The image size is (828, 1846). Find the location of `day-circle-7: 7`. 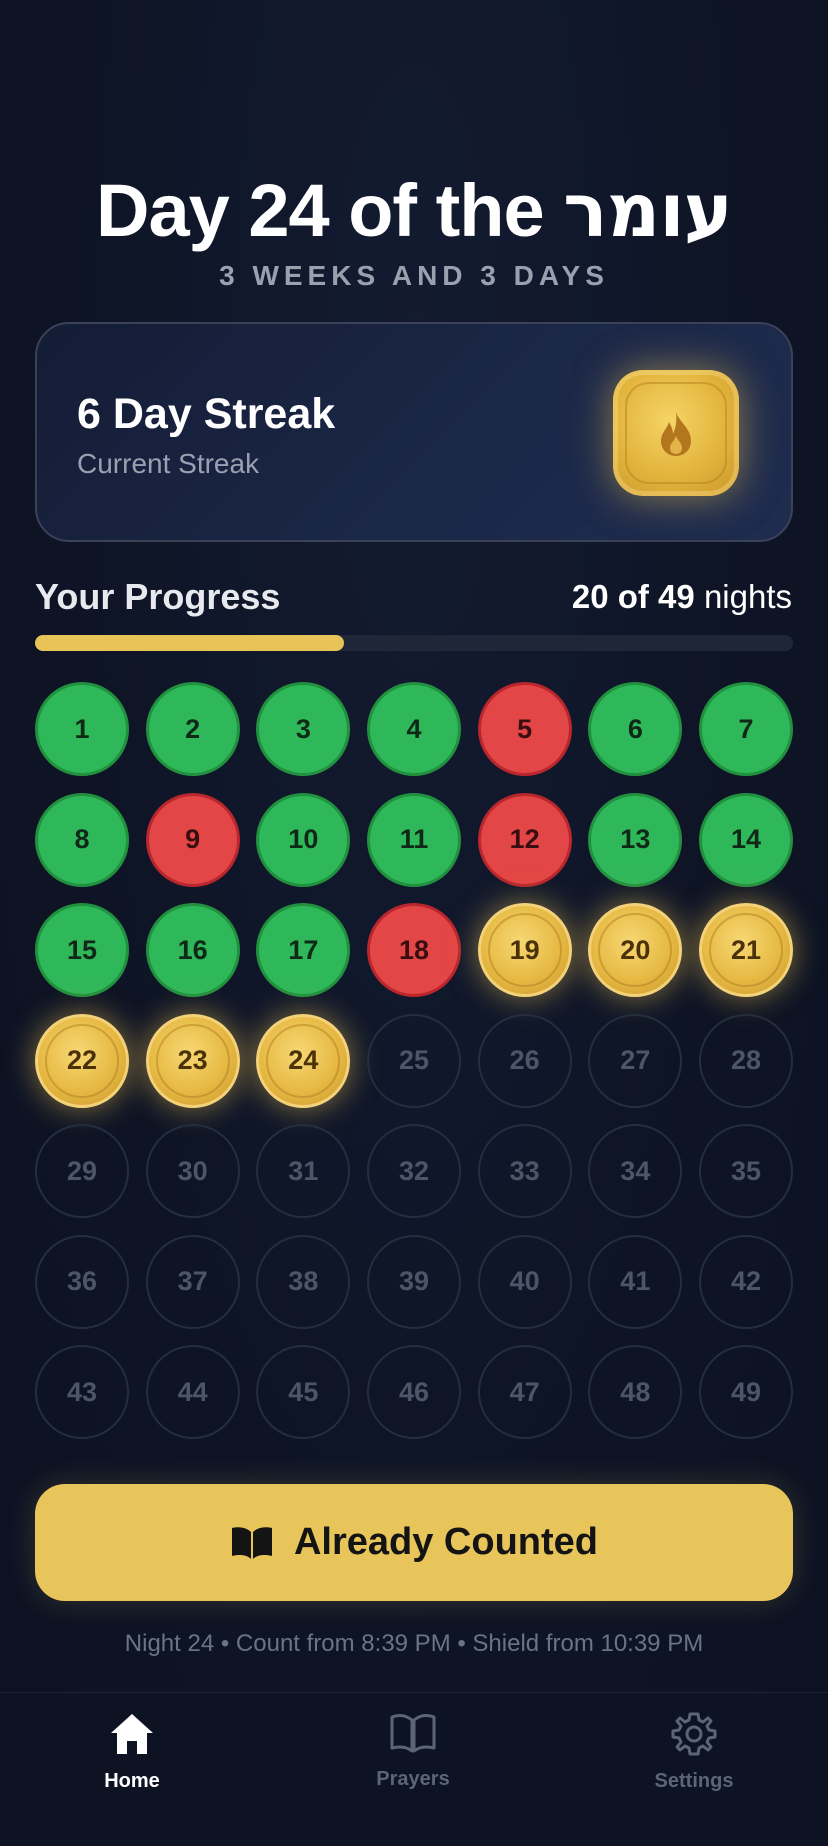

day-circle-7: 7 is located at coordinates (746, 729).